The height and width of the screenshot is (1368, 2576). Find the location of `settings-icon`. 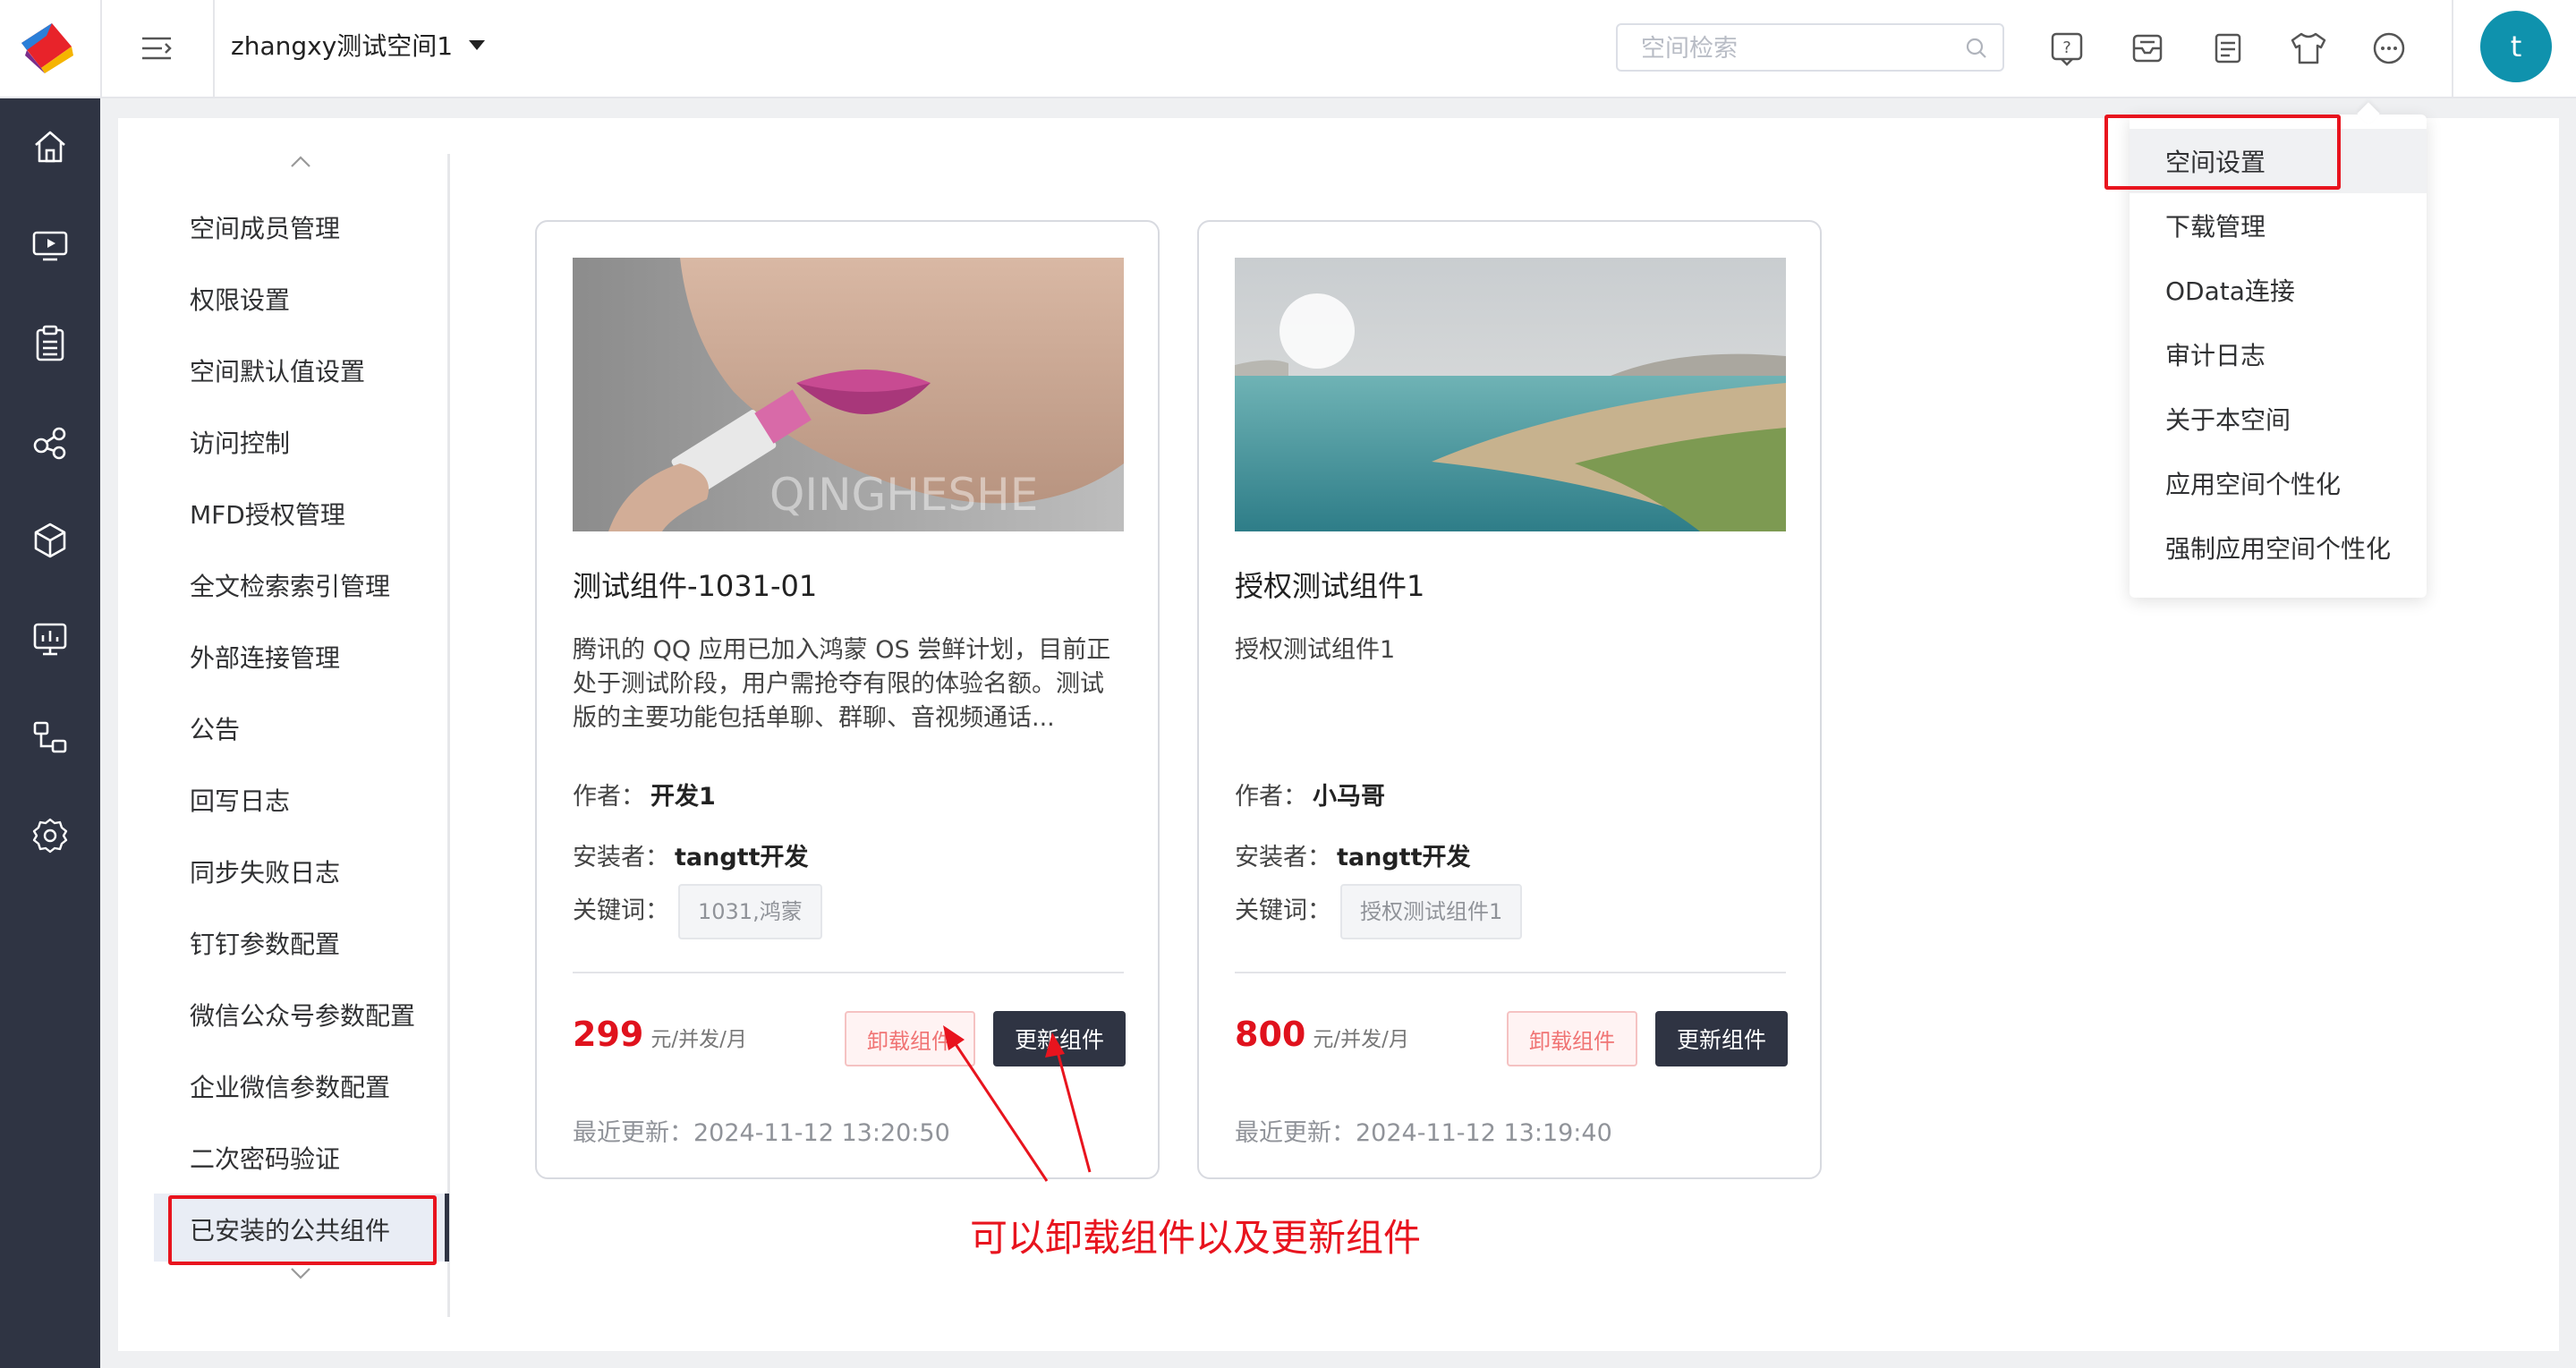

settings-icon is located at coordinates (50, 835).